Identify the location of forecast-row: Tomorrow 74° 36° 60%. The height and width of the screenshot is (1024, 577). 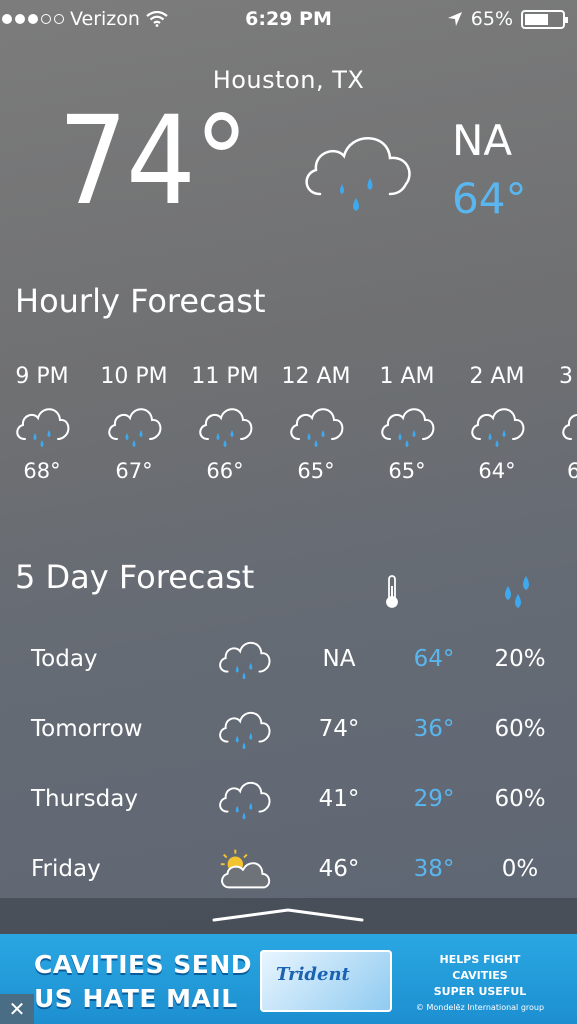
(288, 731).